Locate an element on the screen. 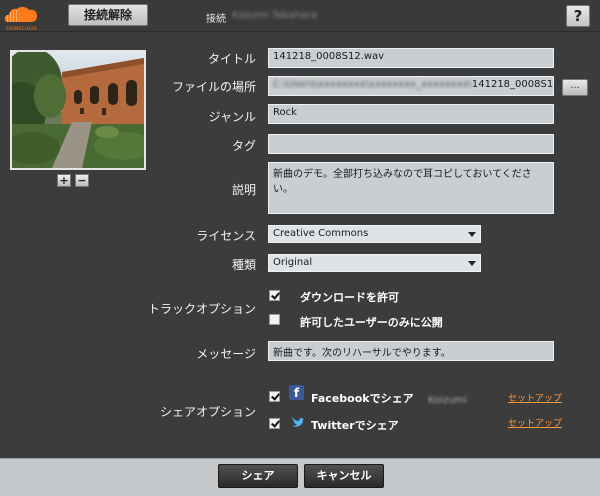  top-bar: SOUNDCLOUD 接続解除 接続 Kazumi Takahara ? is located at coordinates (300, 16).